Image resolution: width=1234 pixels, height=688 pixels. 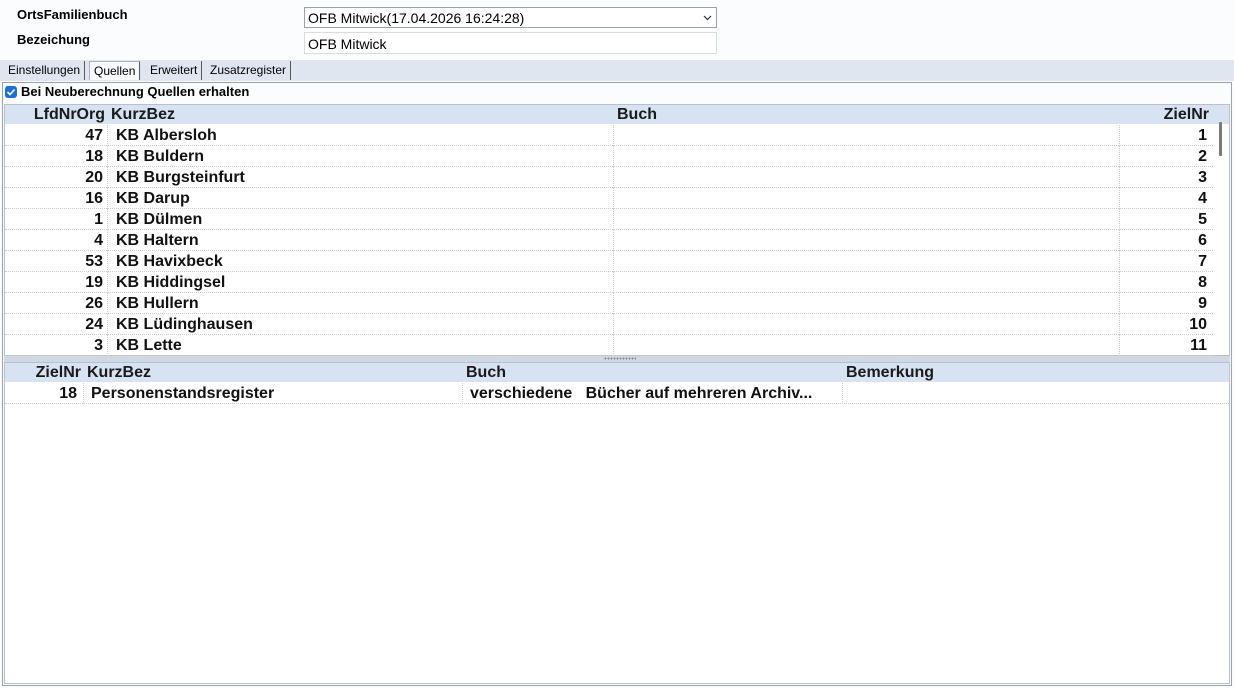 I want to click on cell-lfdnrorg: 1, so click(x=98, y=219).